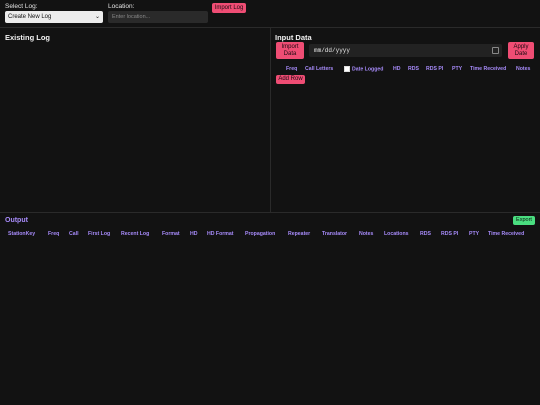  I want to click on import-data-label-line1: Import, so click(290, 47).